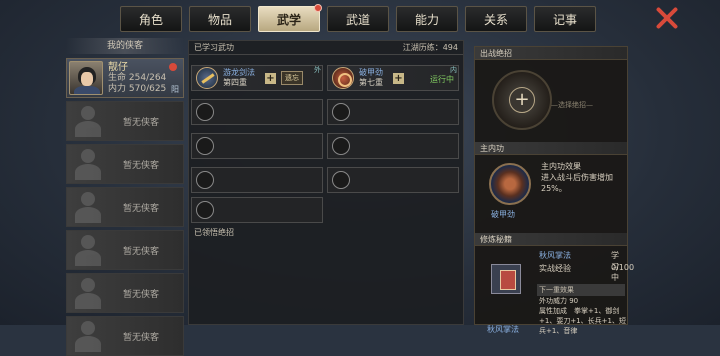 The width and height of the screenshot is (720, 356). Describe the element at coordinates (371, 82) in the screenshot. I see `skill-level: 第七重` at that location.